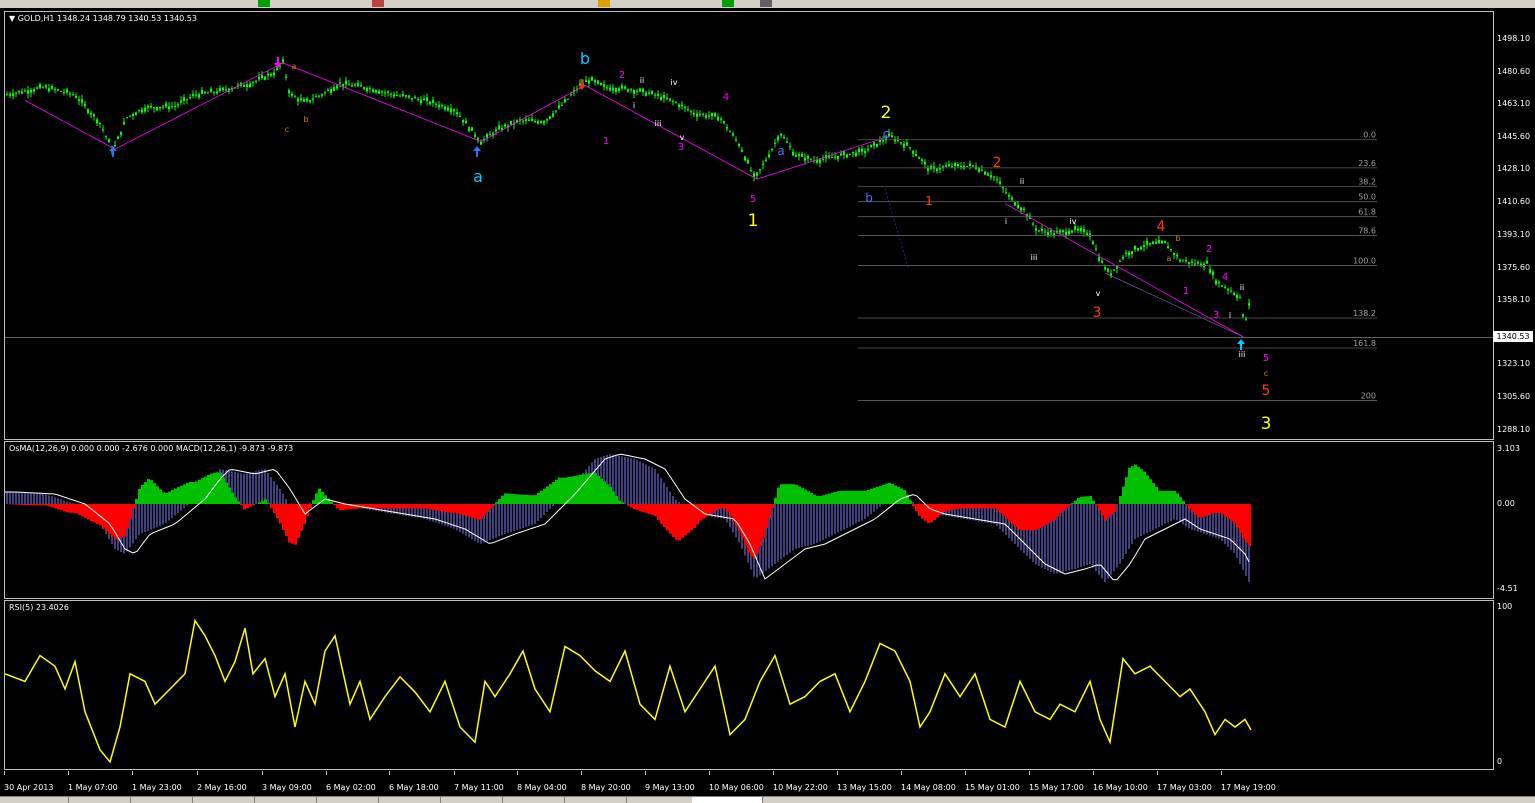 This screenshot has width=1535, height=803. I want to click on price-scale-label: 1305.60, so click(1513, 396).